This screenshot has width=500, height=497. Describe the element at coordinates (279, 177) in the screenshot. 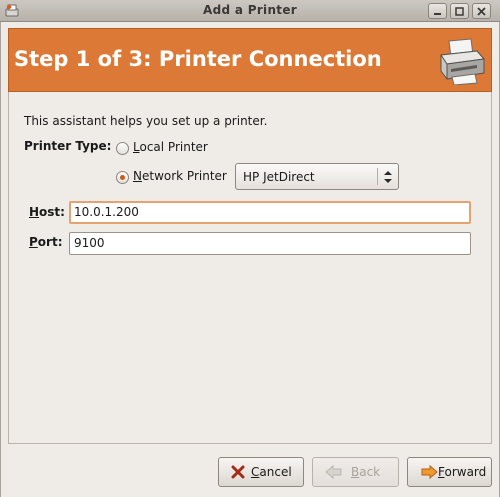

I see `network-type-value: HP JetDirect` at that location.